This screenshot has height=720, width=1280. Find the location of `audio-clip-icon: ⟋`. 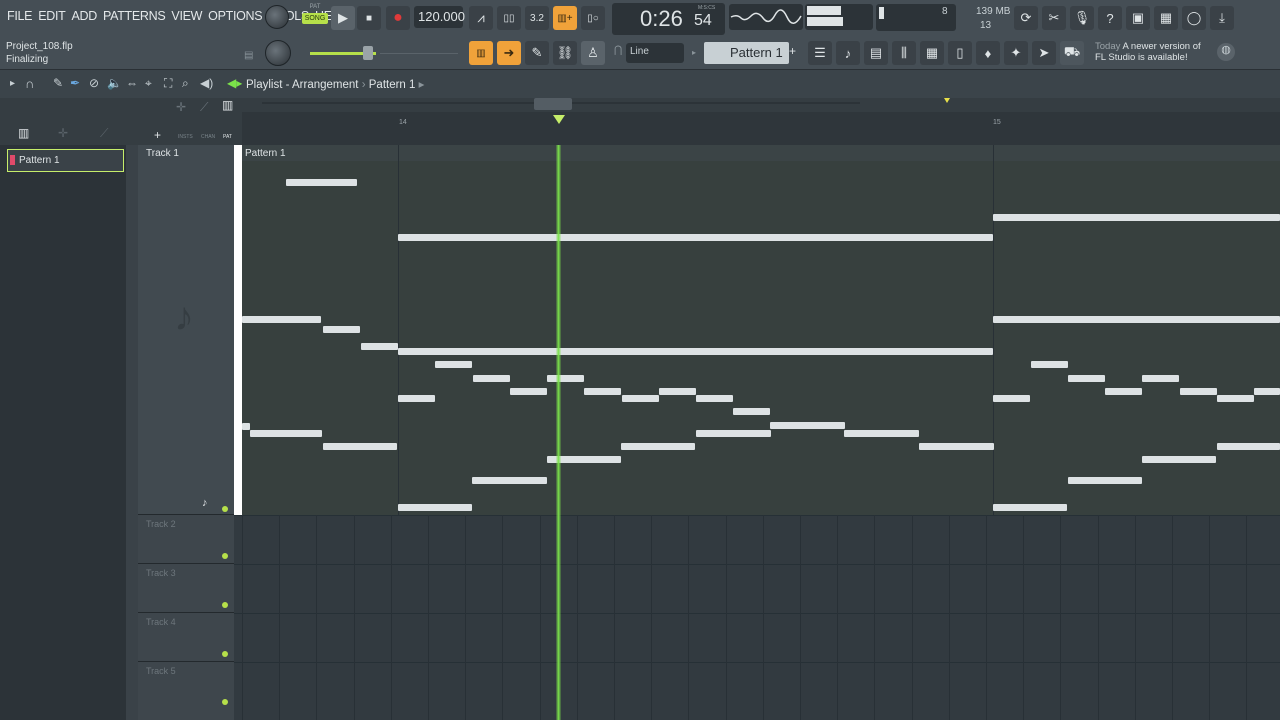

audio-clip-icon: ⟋ is located at coordinates (104, 133).